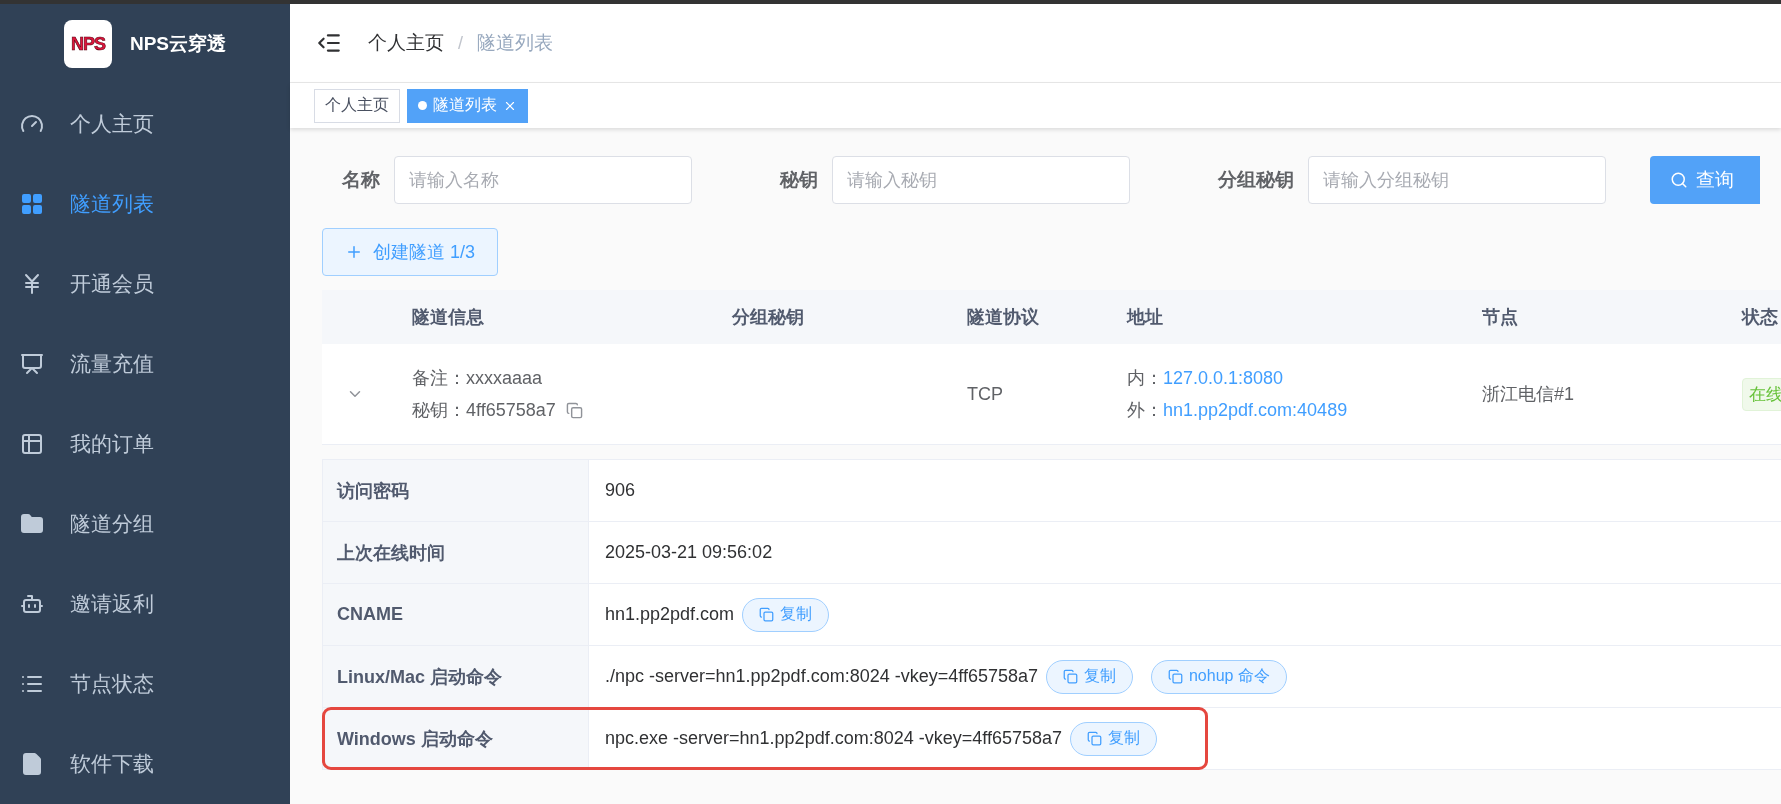  I want to click on brand-name: NPS云穿透, so click(178, 44).